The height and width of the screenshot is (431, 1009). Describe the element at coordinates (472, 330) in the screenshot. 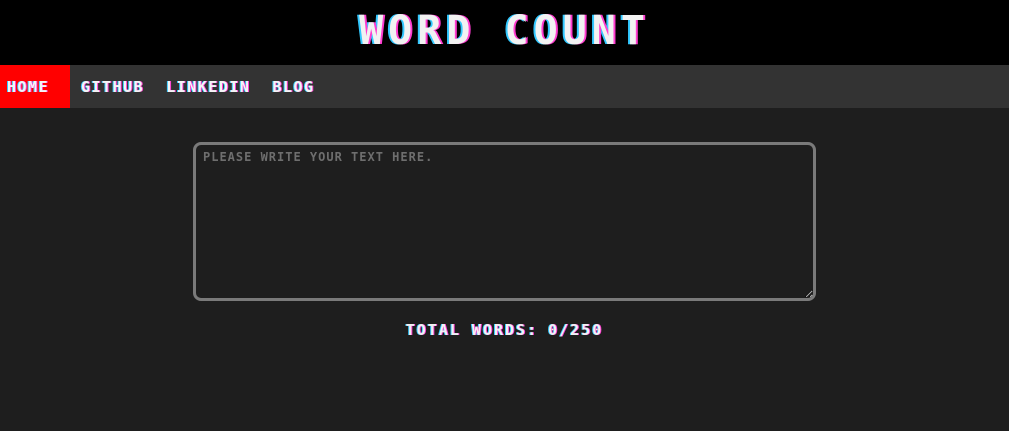

I see `word-counter-label: TOTAL WORDS:` at that location.